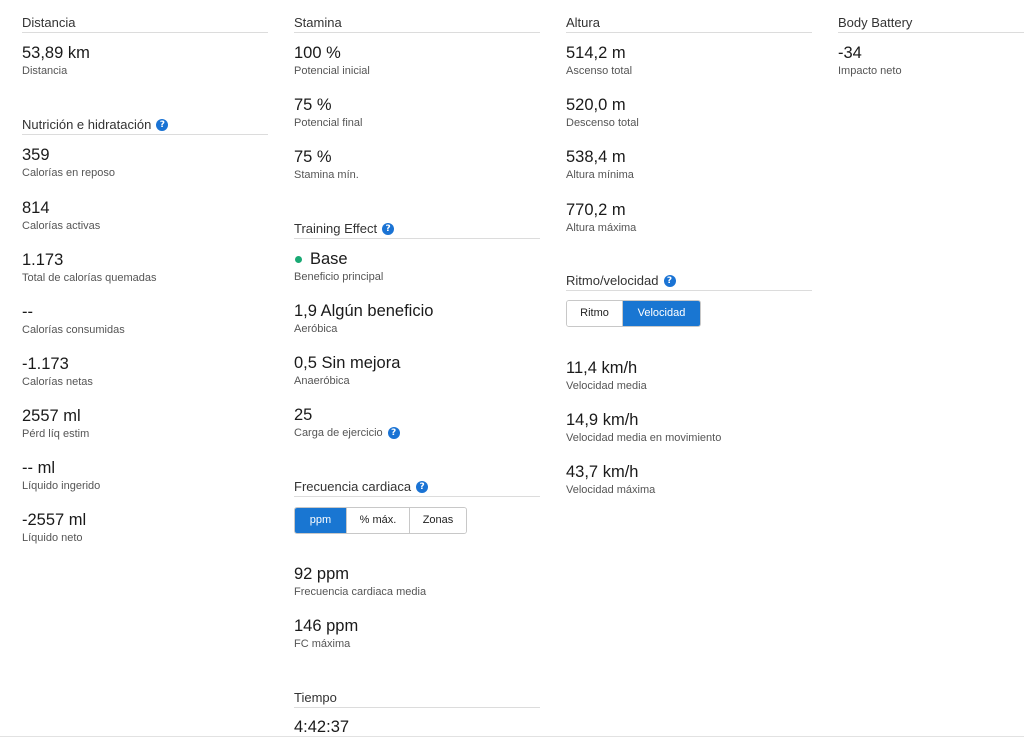 The width and height of the screenshot is (1024, 740). Describe the element at coordinates (417, 370) in the screenshot. I see `stat-anaerobica: 0,5 Sin mejora Anaeróbica` at that location.